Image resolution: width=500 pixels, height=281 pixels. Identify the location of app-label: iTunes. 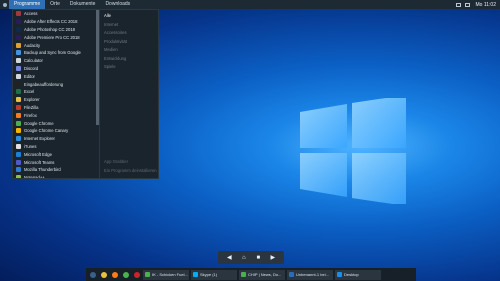
(30, 146).